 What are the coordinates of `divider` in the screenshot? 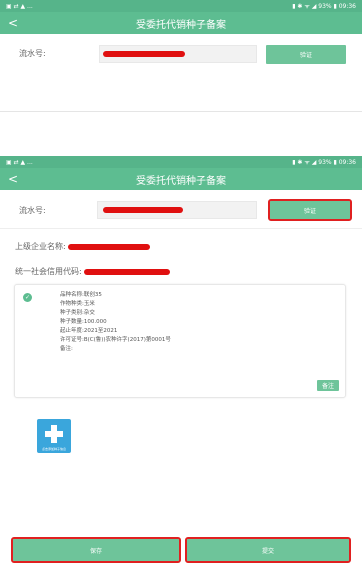 It's located at (181, 228).